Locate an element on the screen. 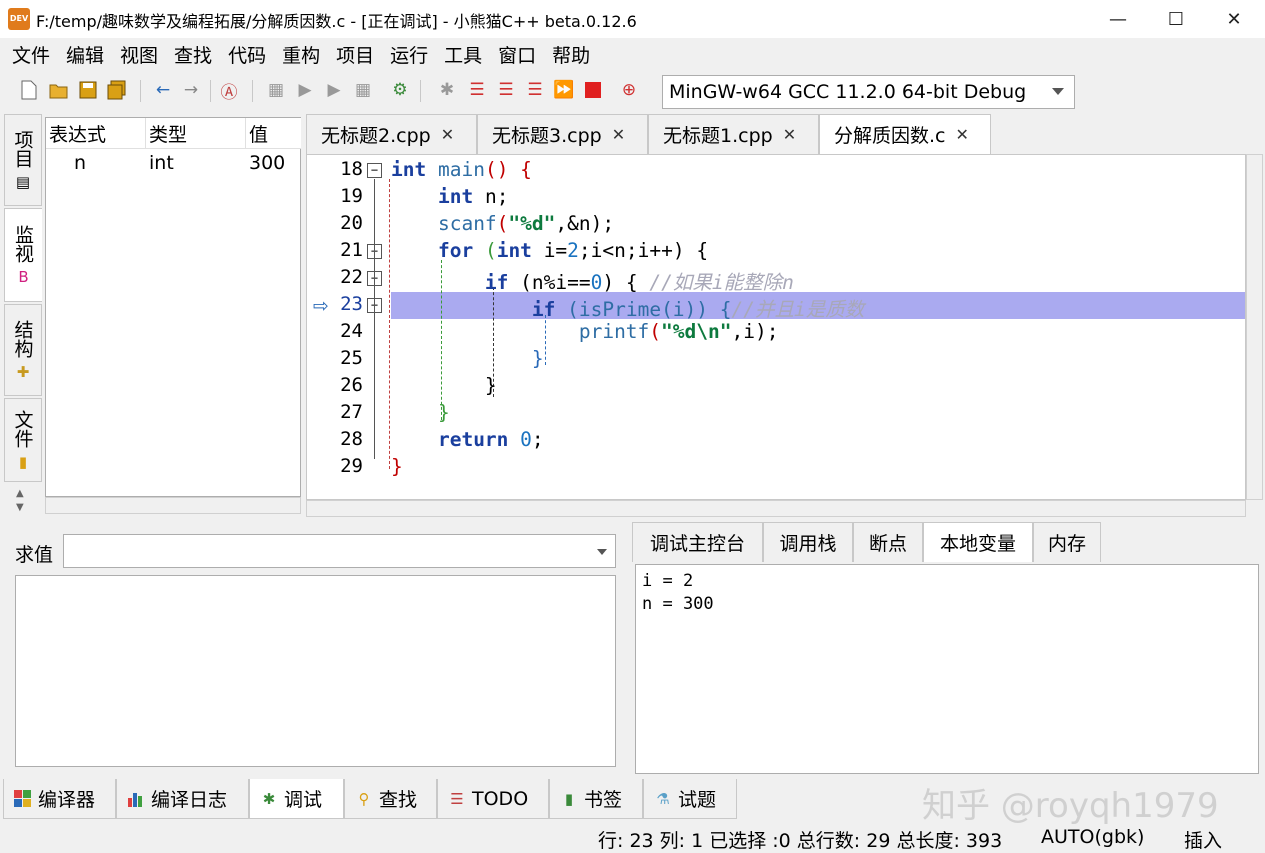  debug-icon: ⚙ is located at coordinates (400, 90).